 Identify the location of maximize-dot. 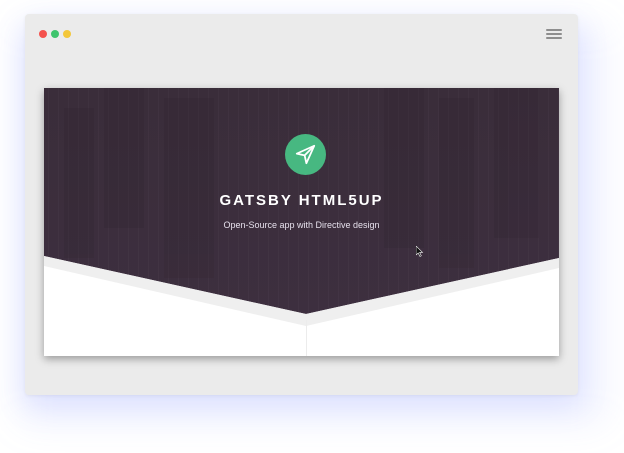
(67, 34).